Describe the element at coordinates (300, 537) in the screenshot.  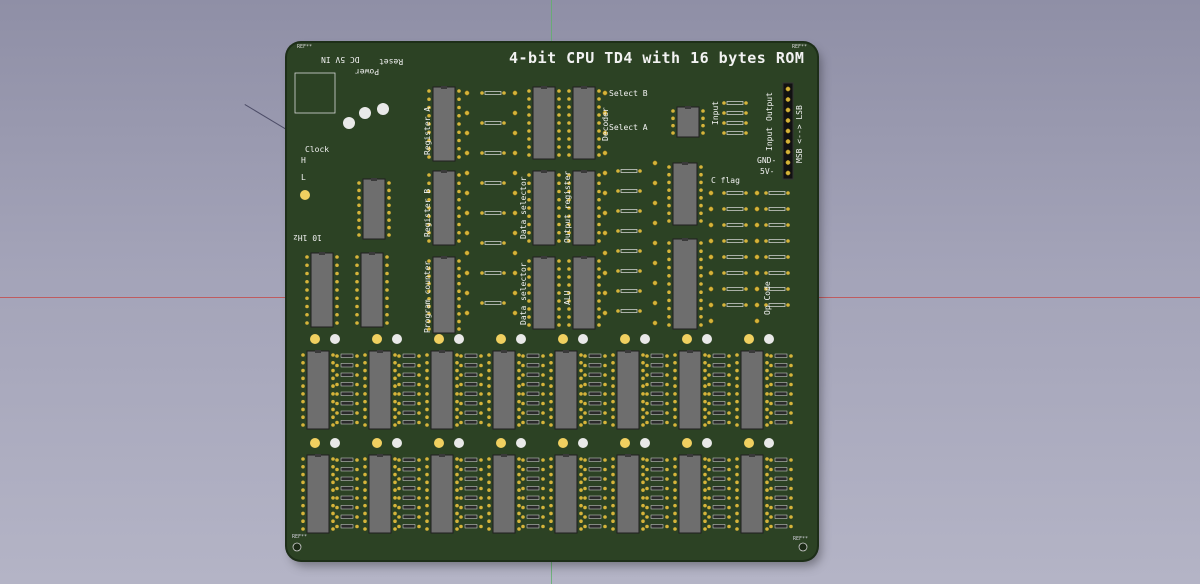
I see `ref-bottom-left: REF**` at that location.